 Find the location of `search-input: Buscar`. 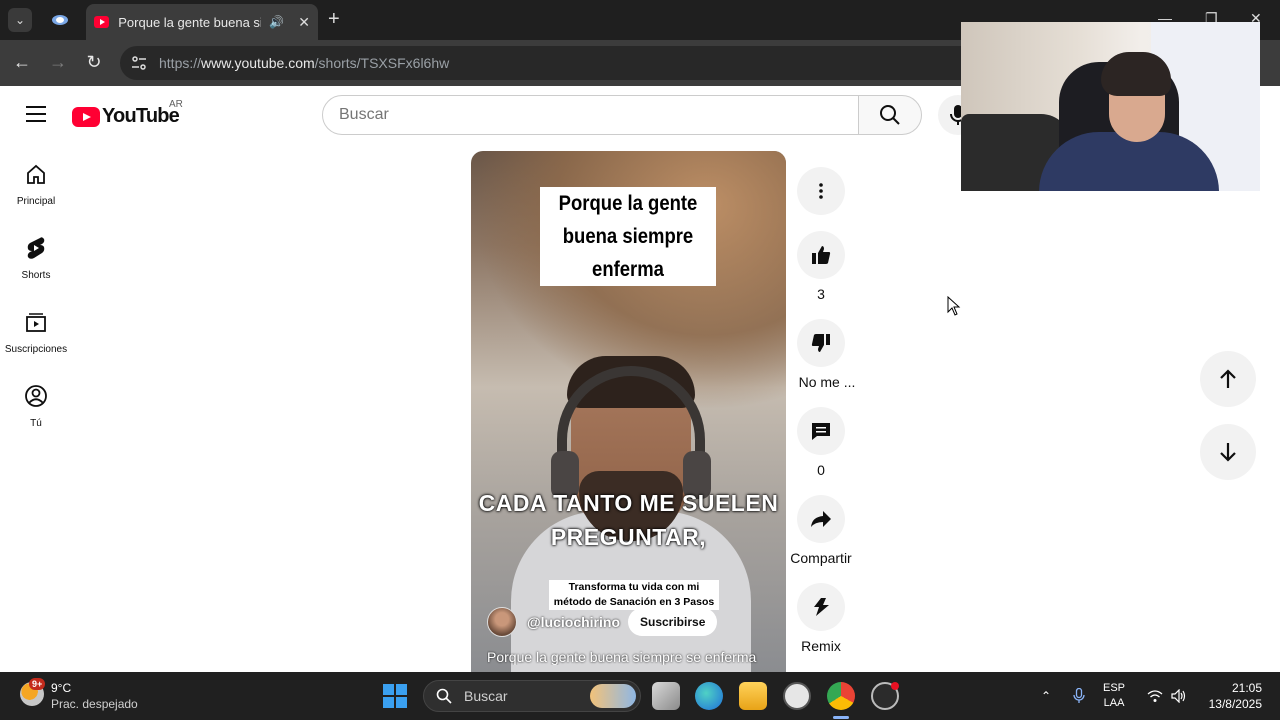

search-input: Buscar is located at coordinates (590, 115).